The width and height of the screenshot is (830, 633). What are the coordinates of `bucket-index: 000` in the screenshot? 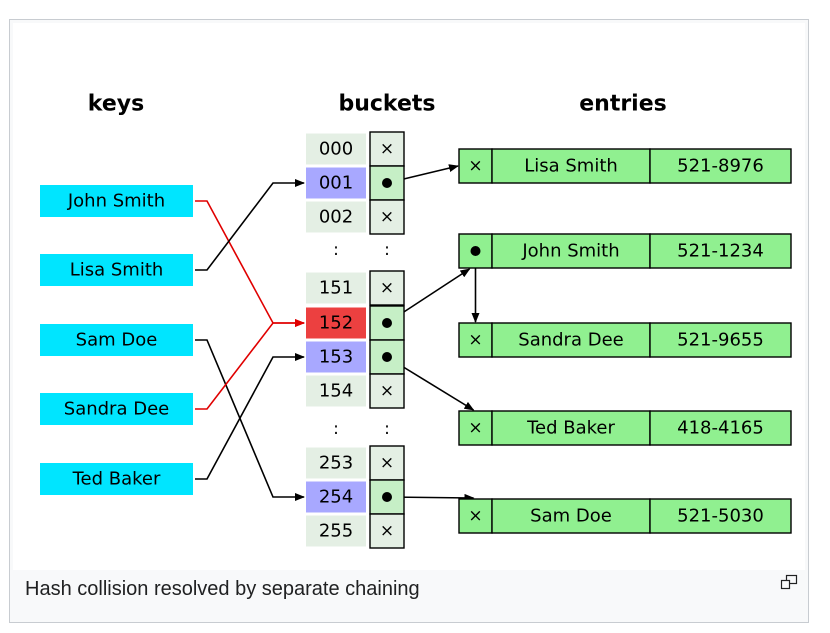 It's located at (336, 149).